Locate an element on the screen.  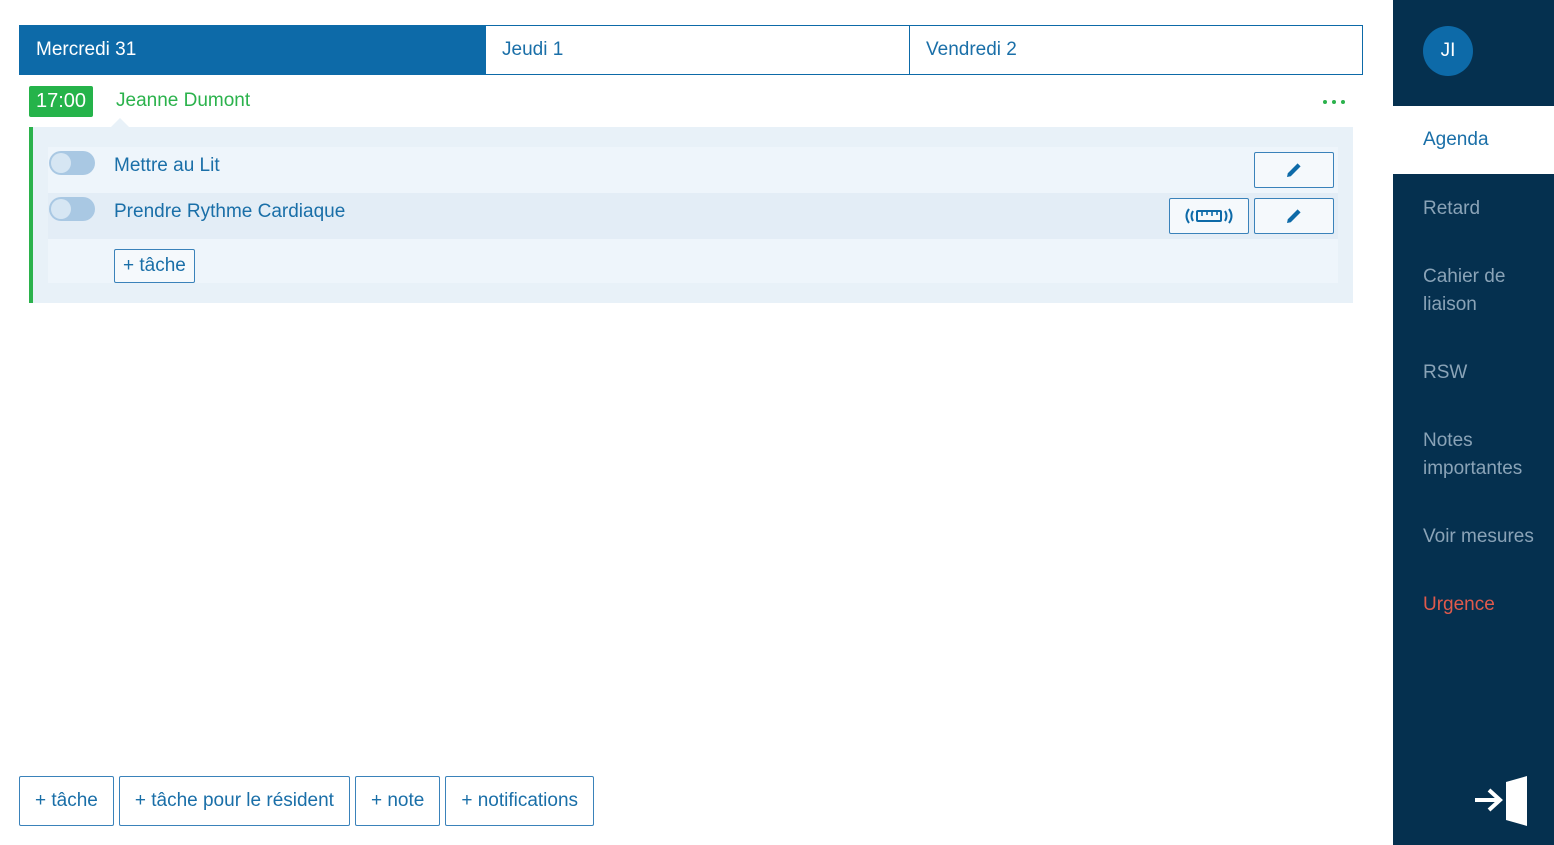
task-label: Prendre Rythme Cardiaque is located at coordinates (230, 211).